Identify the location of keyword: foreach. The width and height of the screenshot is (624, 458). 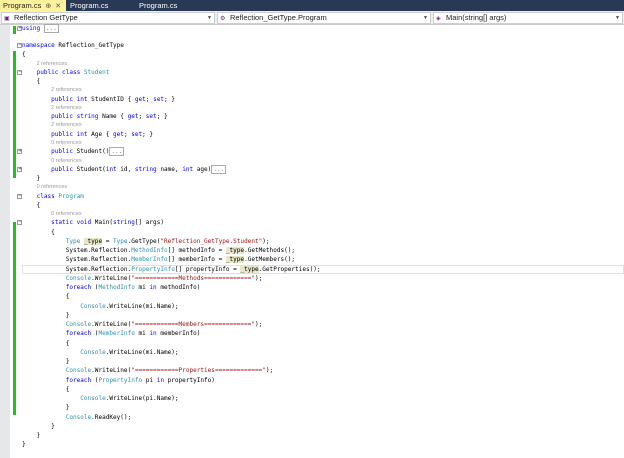
(78, 288).